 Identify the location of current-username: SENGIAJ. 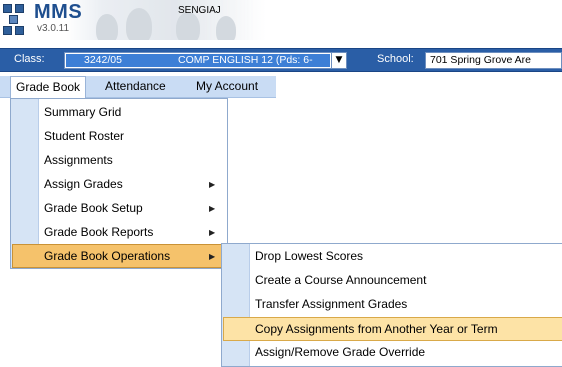
(199, 10).